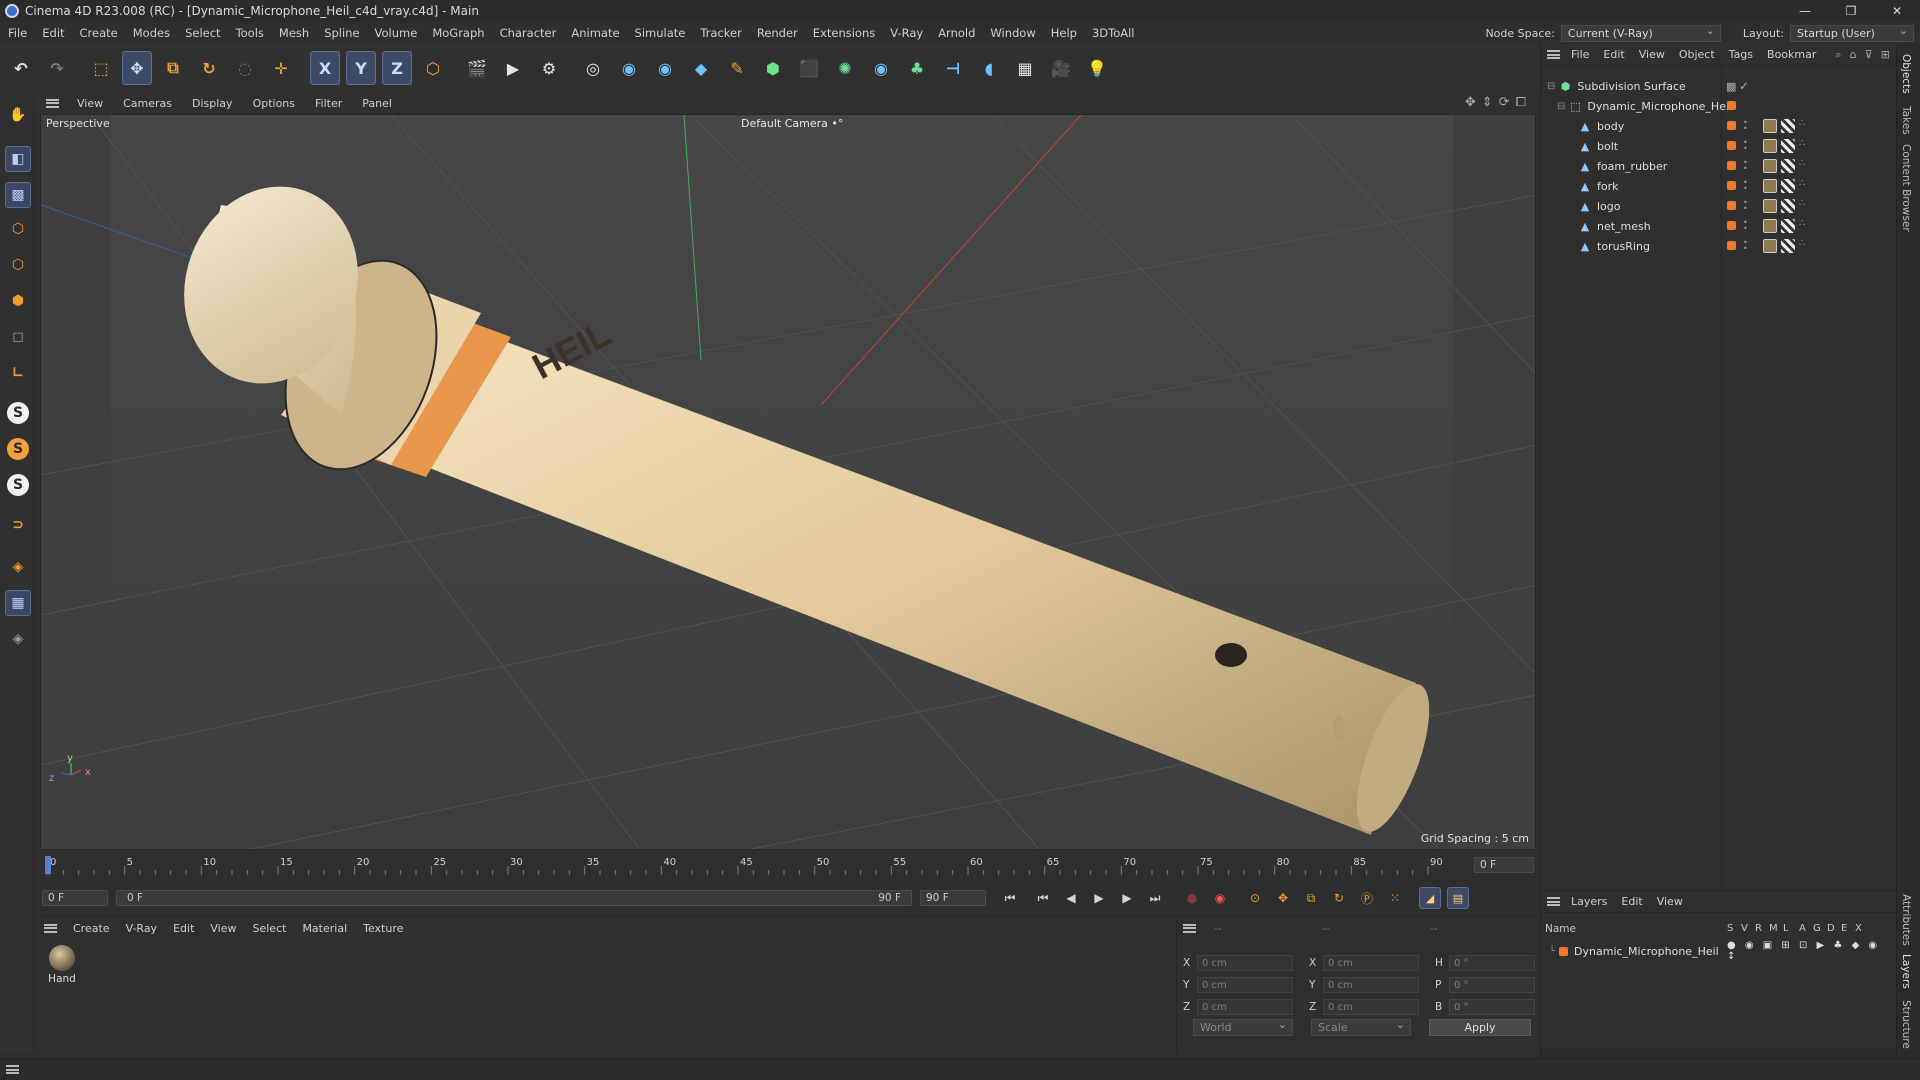 The width and height of the screenshot is (1920, 1080). What do you see at coordinates (660, 33) in the screenshot?
I see `menu-simulate: Simulate` at bounding box center [660, 33].